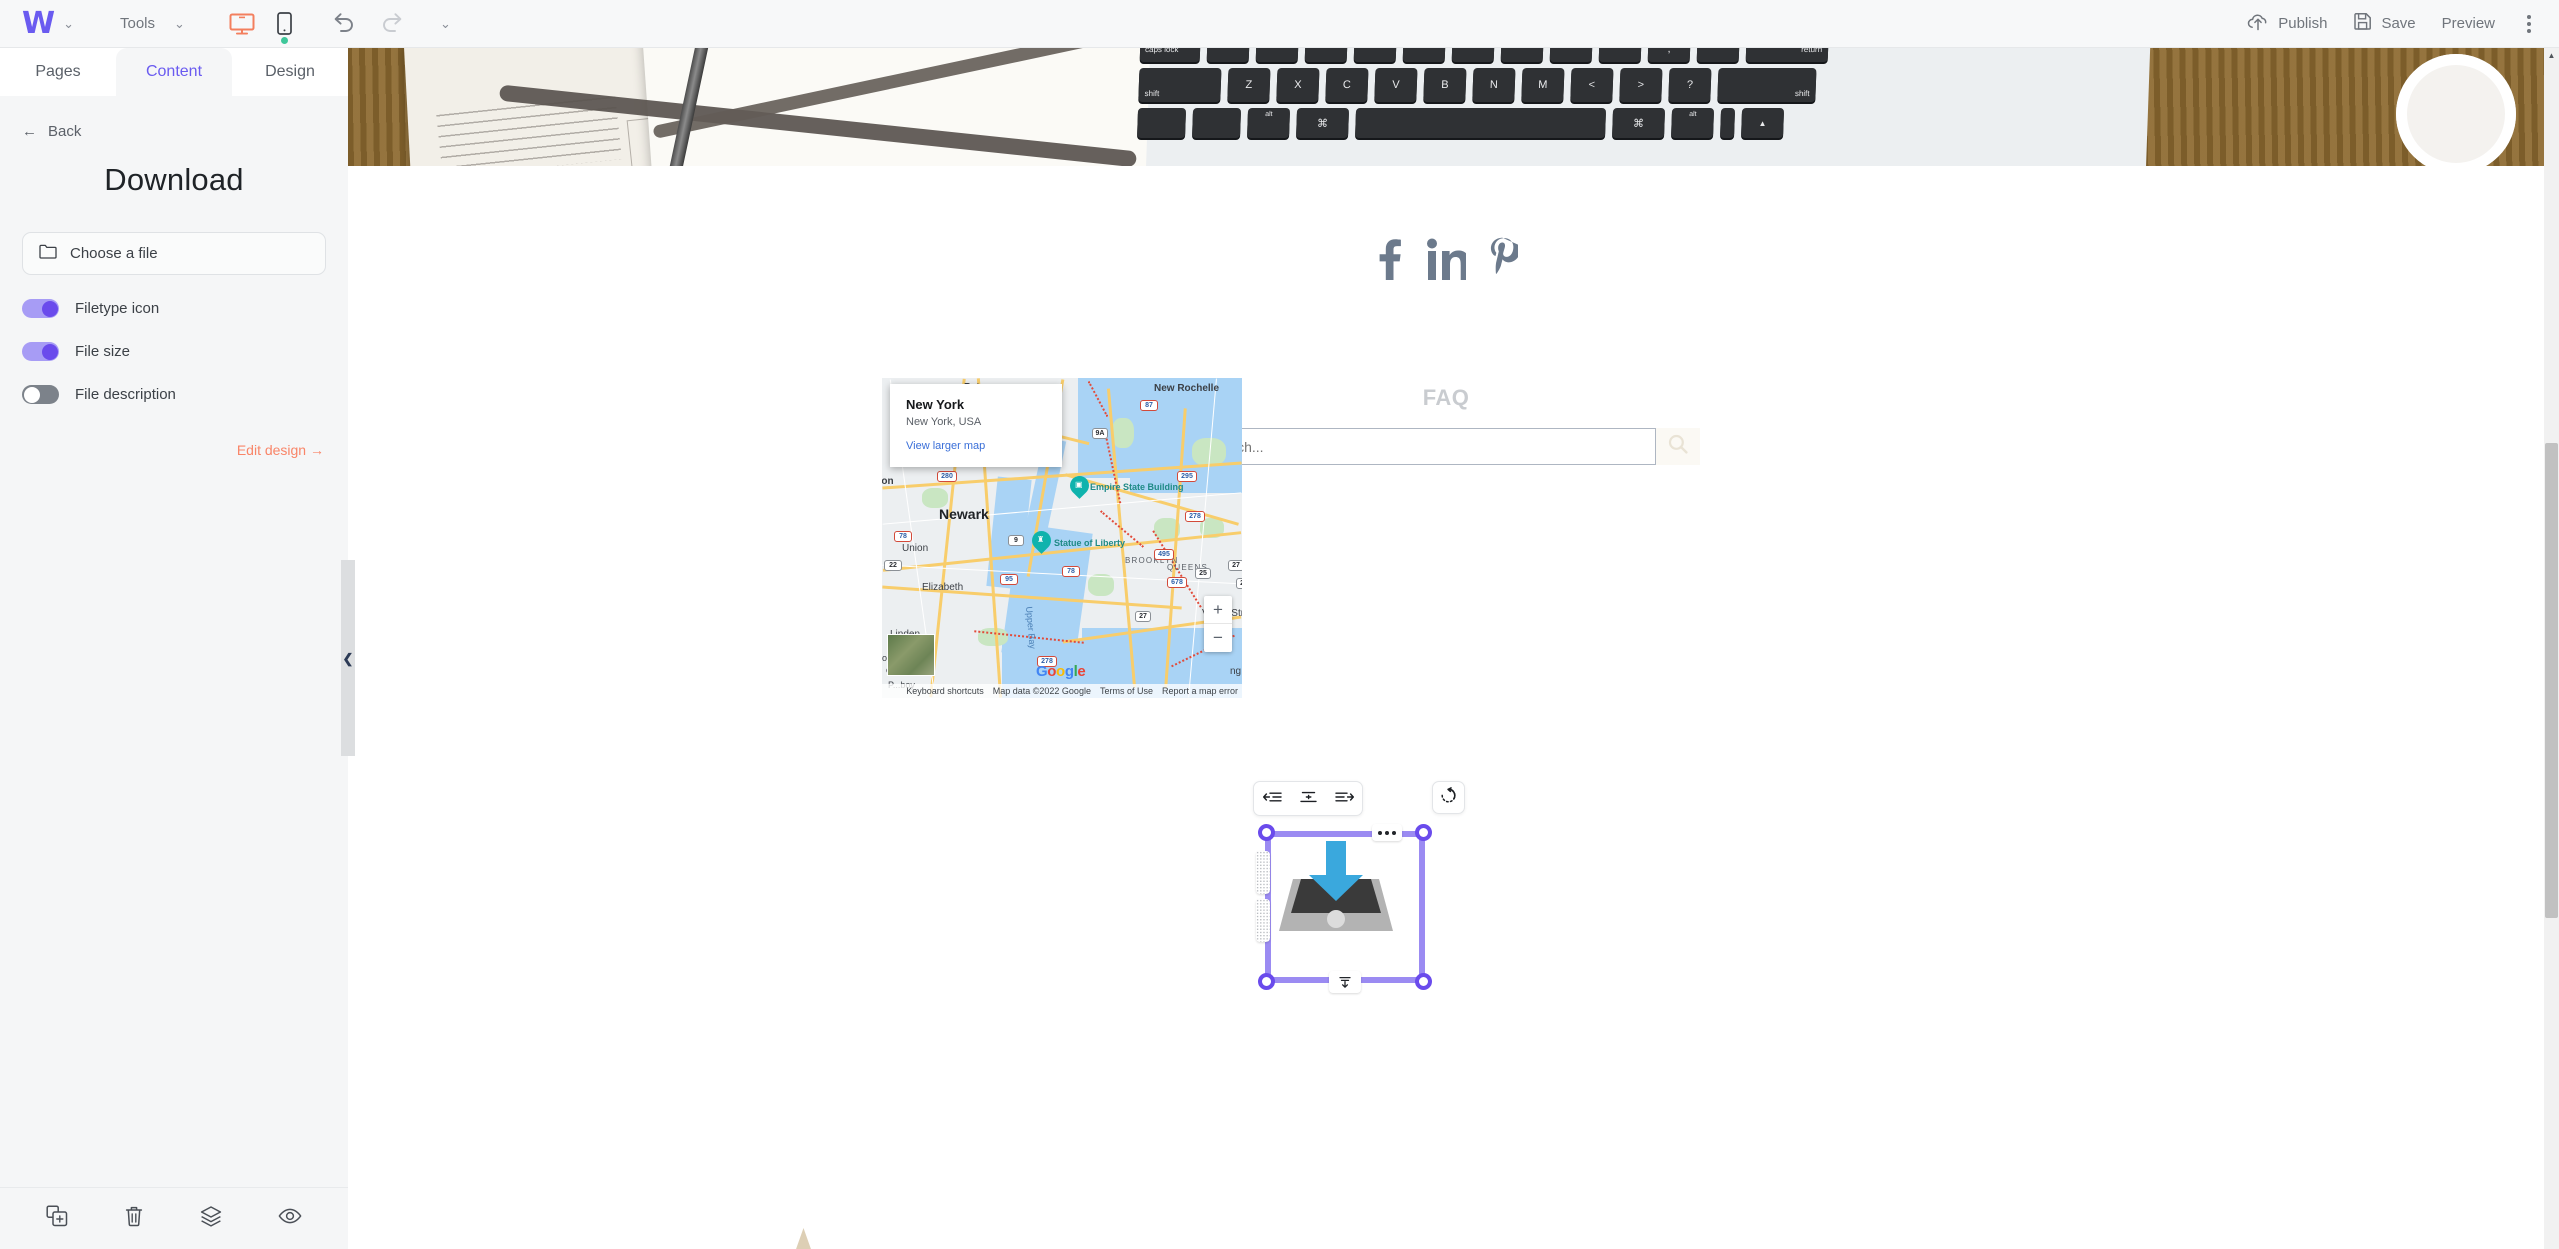  I want to click on route-shield: 22, so click(893, 565).